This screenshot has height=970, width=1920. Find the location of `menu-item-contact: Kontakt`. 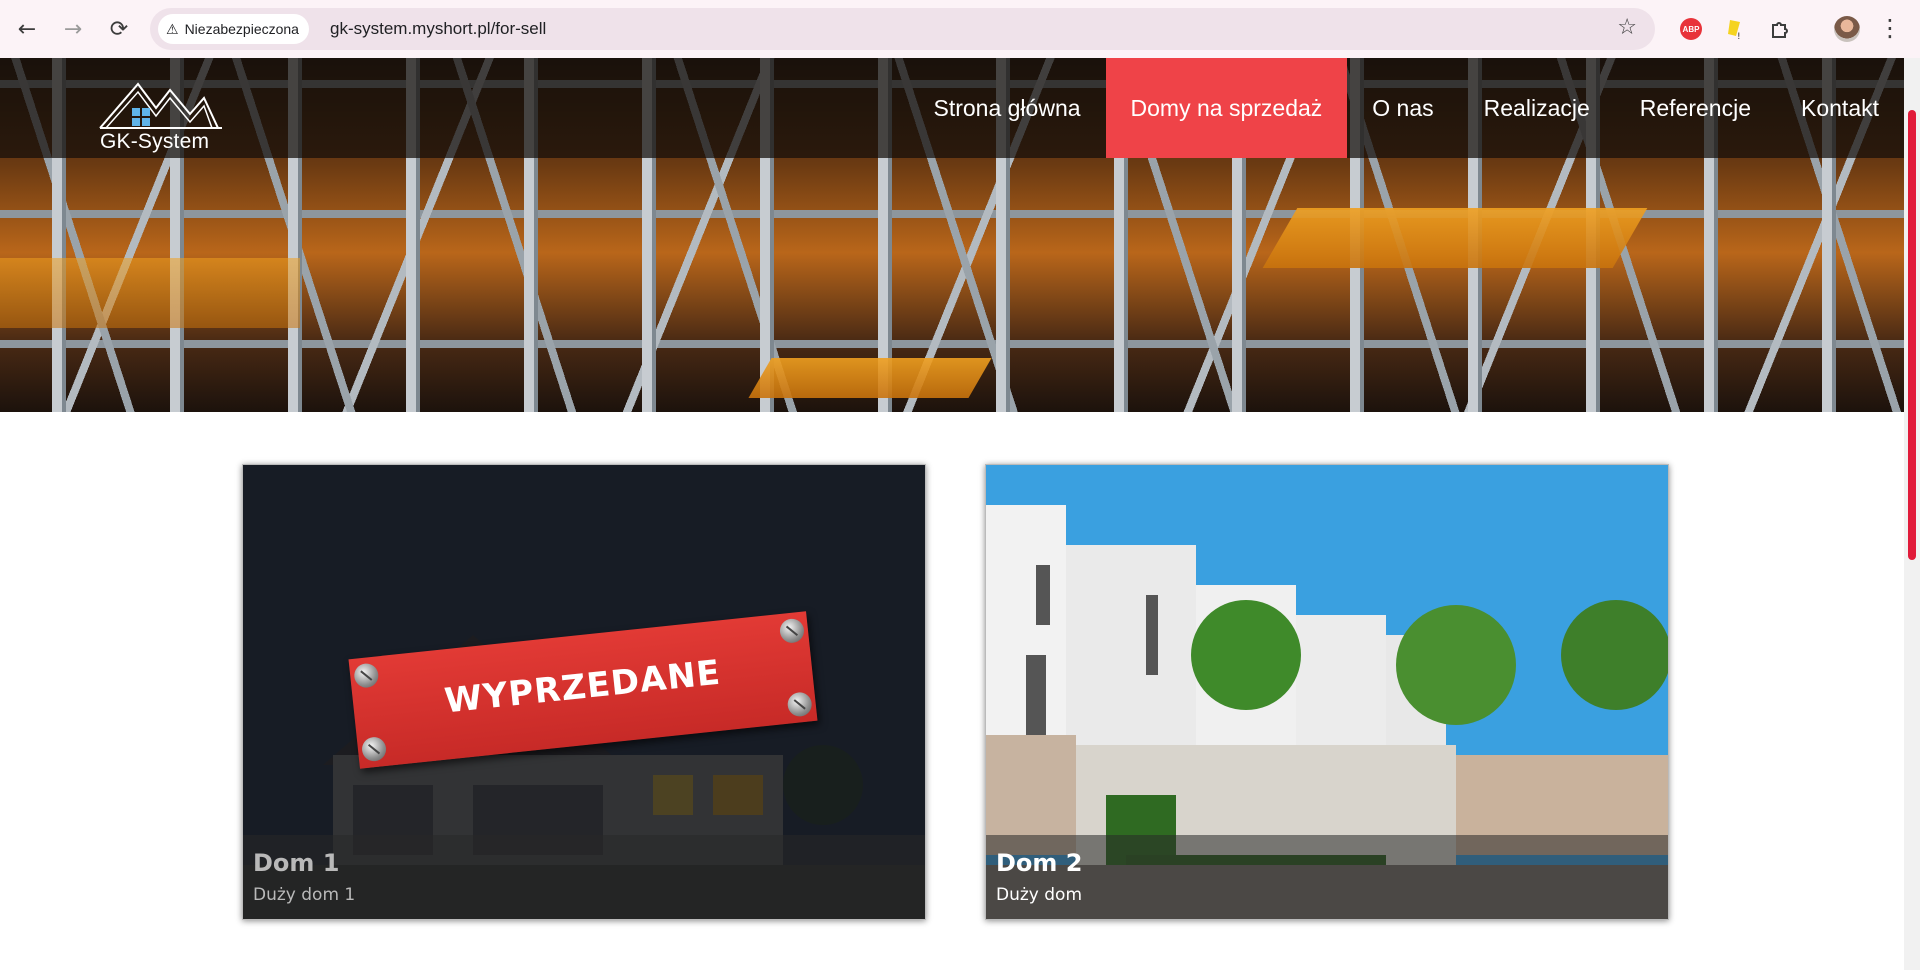

menu-item-contact: Kontakt is located at coordinates (1840, 108).